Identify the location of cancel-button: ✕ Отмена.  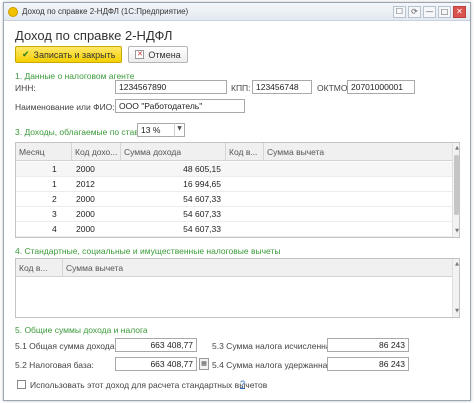
(158, 54).